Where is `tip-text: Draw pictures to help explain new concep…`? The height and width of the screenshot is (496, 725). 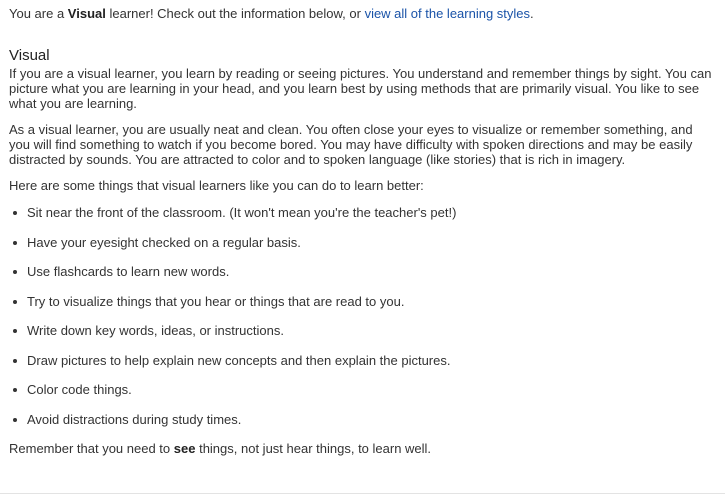
tip-text: Draw pictures to help explain new concep… is located at coordinates (239, 360).